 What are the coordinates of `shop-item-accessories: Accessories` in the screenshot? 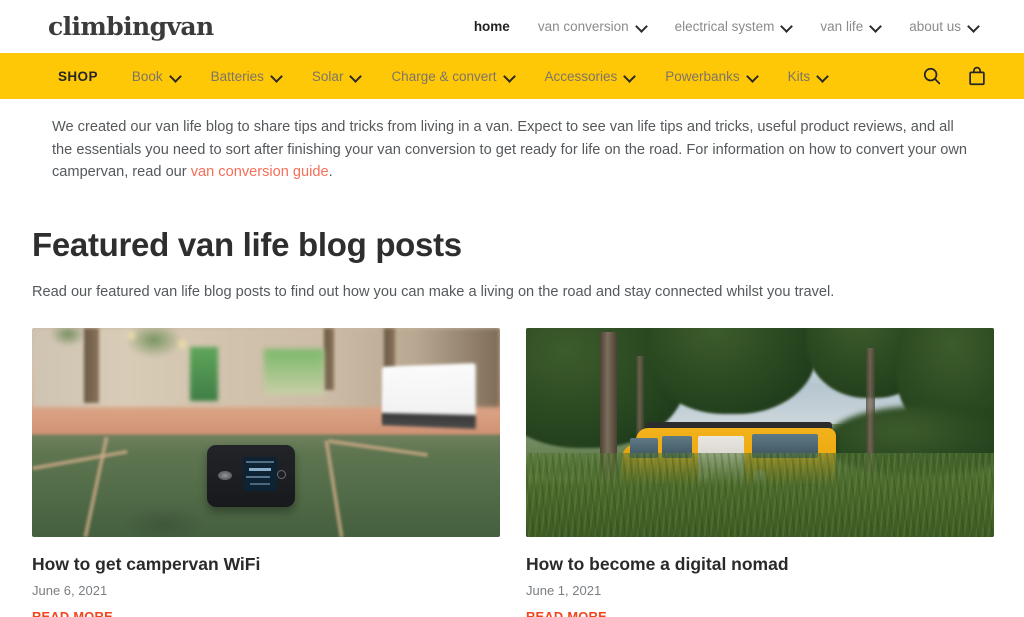 It's located at (590, 76).